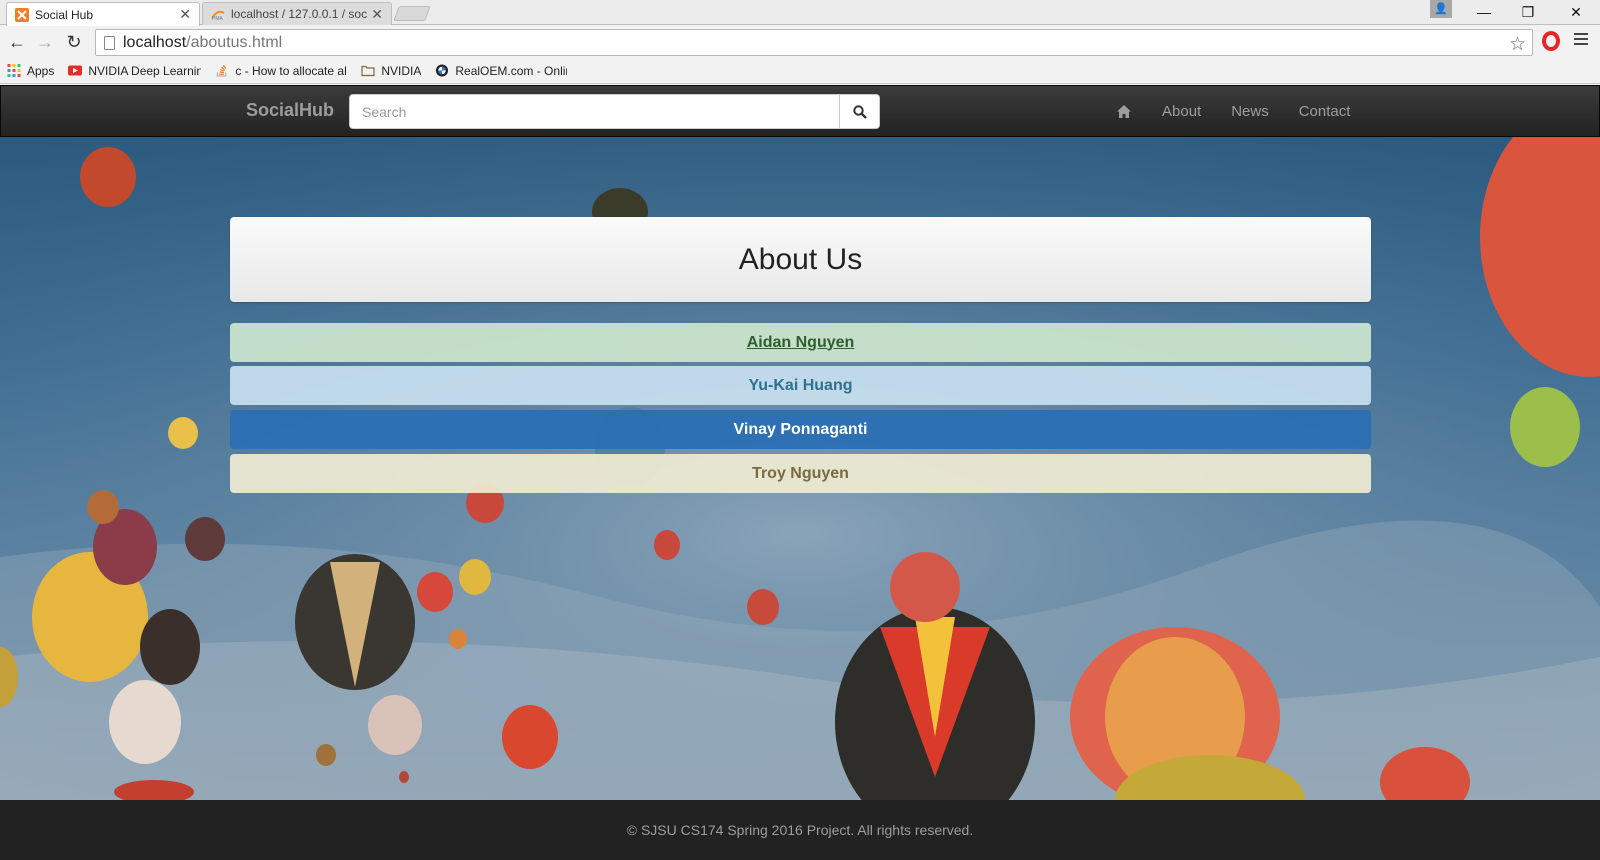  What do you see at coordinates (45, 42) in the screenshot?
I see `forward-icon: →` at bounding box center [45, 42].